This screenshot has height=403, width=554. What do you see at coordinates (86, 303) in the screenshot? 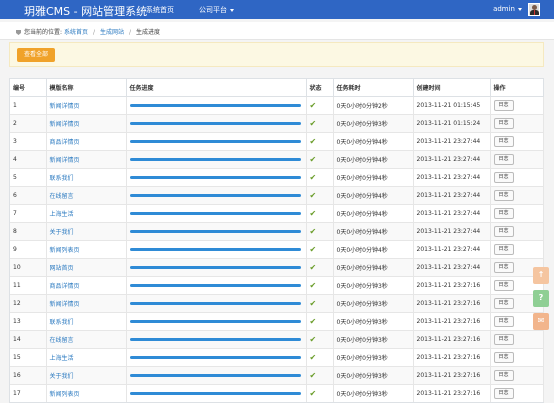
I see `template-name: 新闻详情页` at bounding box center [86, 303].